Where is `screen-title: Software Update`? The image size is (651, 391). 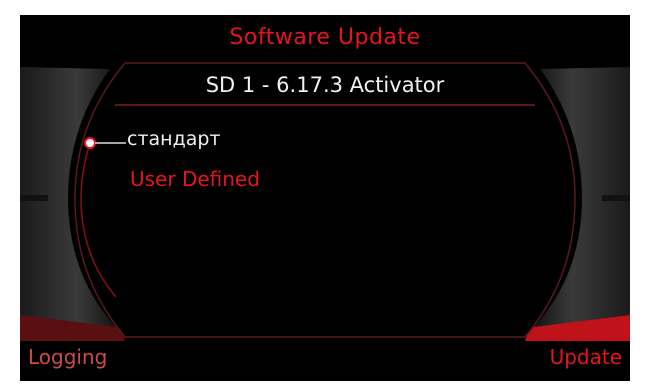
screen-title: Software Update is located at coordinates (325, 37).